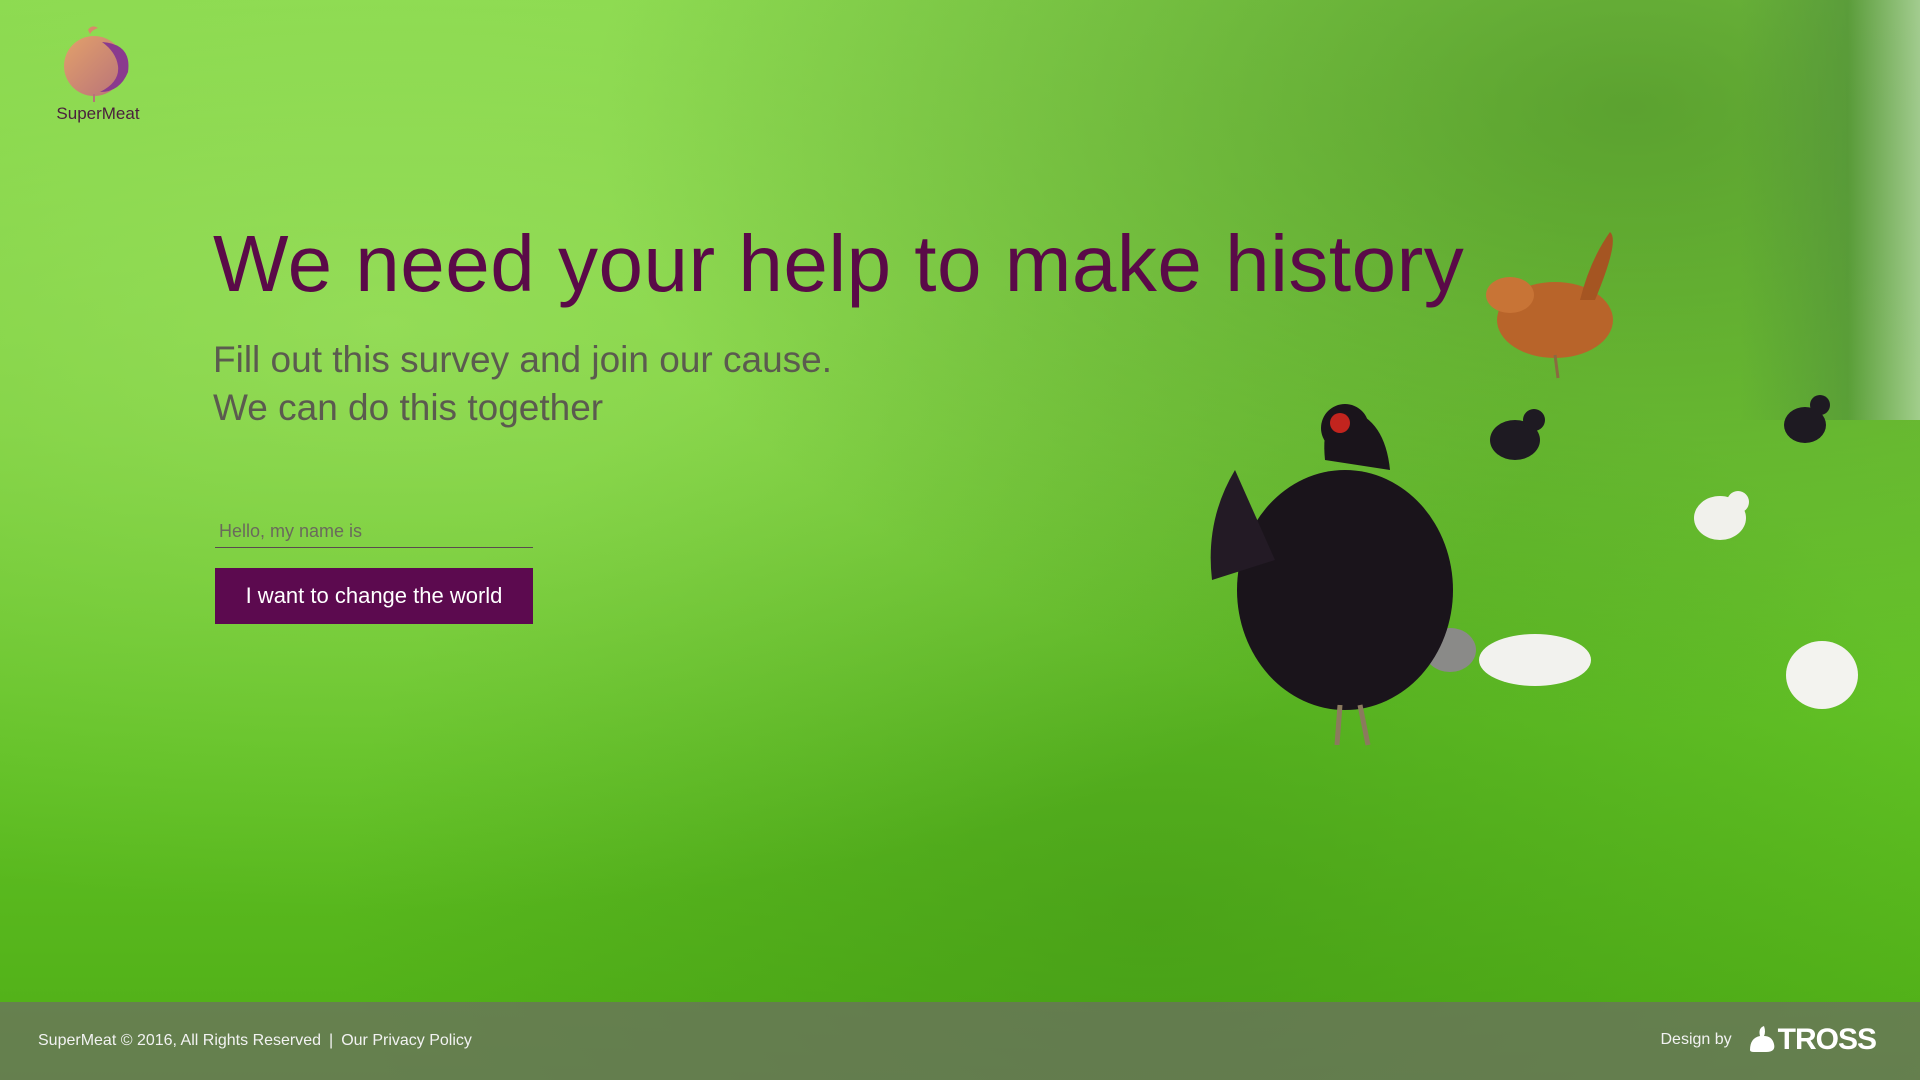  What do you see at coordinates (1696, 1039) in the screenshot?
I see `design-by-label: Design by` at bounding box center [1696, 1039].